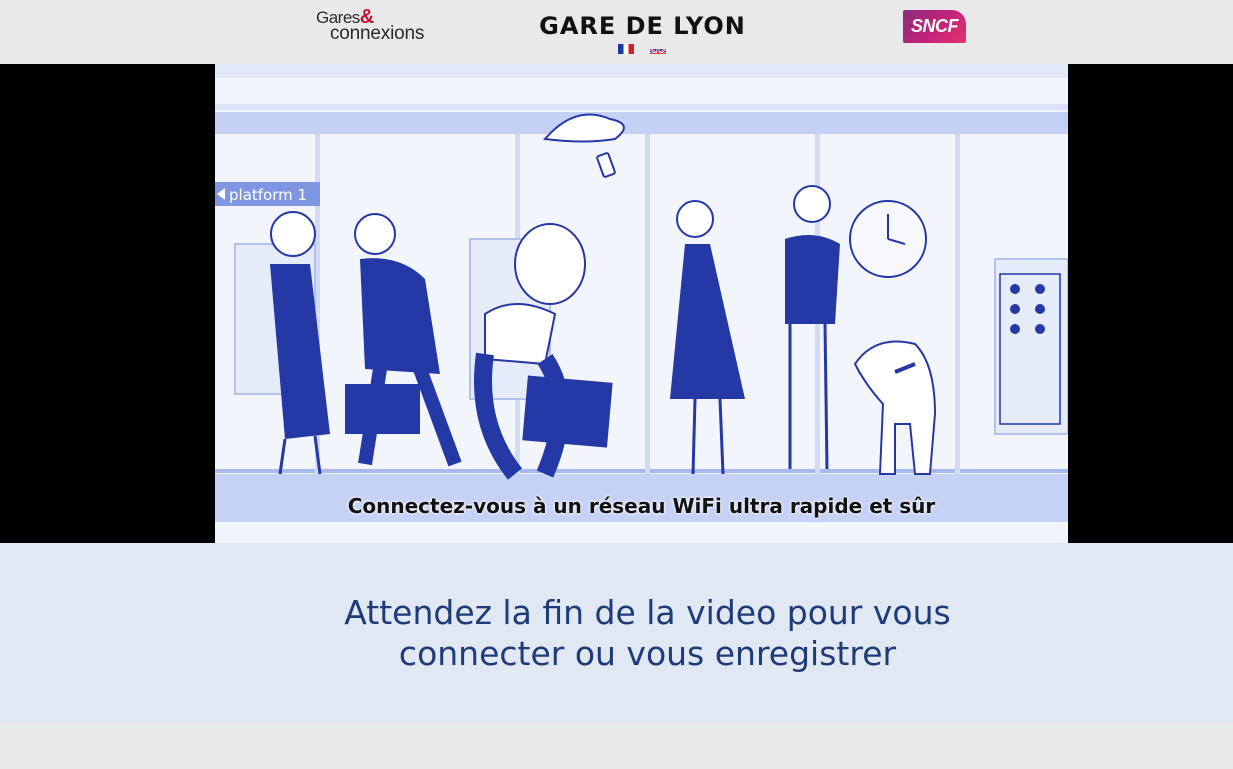 Image resolution: width=1233 pixels, height=769 pixels. Describe the element at coordinates (658, 49) in the screenshot. I see `flag-uk-icon` at that location.